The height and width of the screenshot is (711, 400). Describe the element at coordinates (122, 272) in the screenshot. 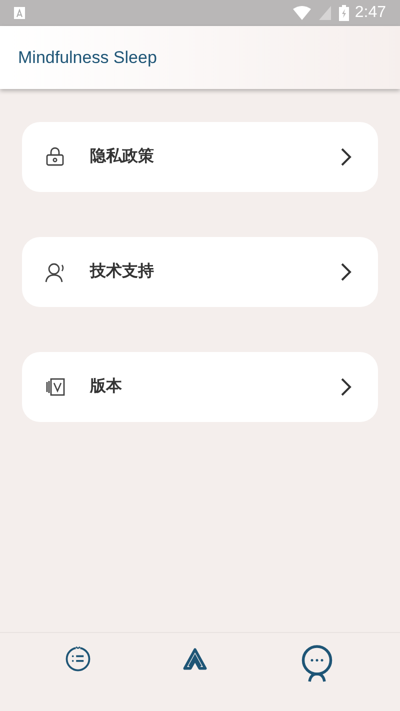

I see `menu-label: 技术支持` at that location.